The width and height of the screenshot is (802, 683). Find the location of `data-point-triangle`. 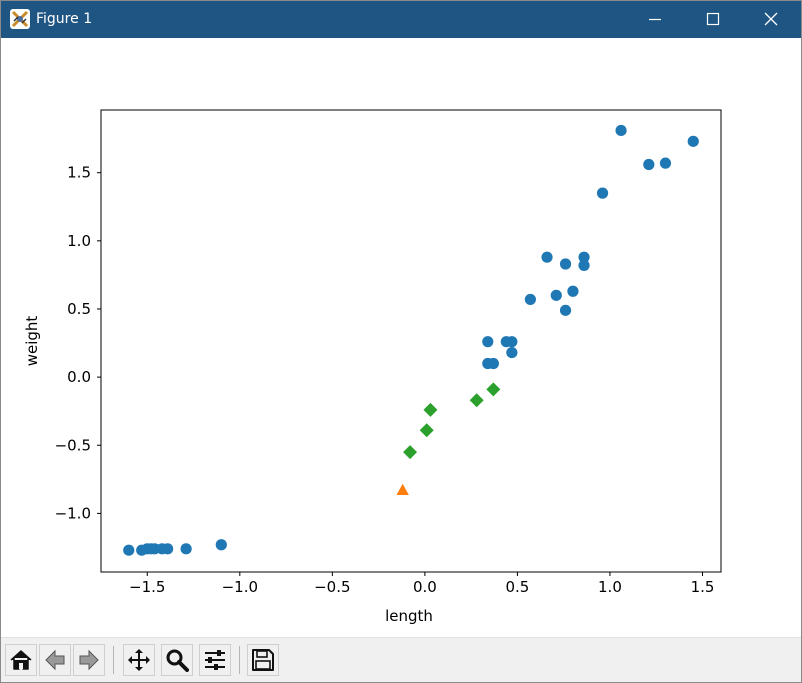

data-point-triangle is located at coordinates (402, 489).